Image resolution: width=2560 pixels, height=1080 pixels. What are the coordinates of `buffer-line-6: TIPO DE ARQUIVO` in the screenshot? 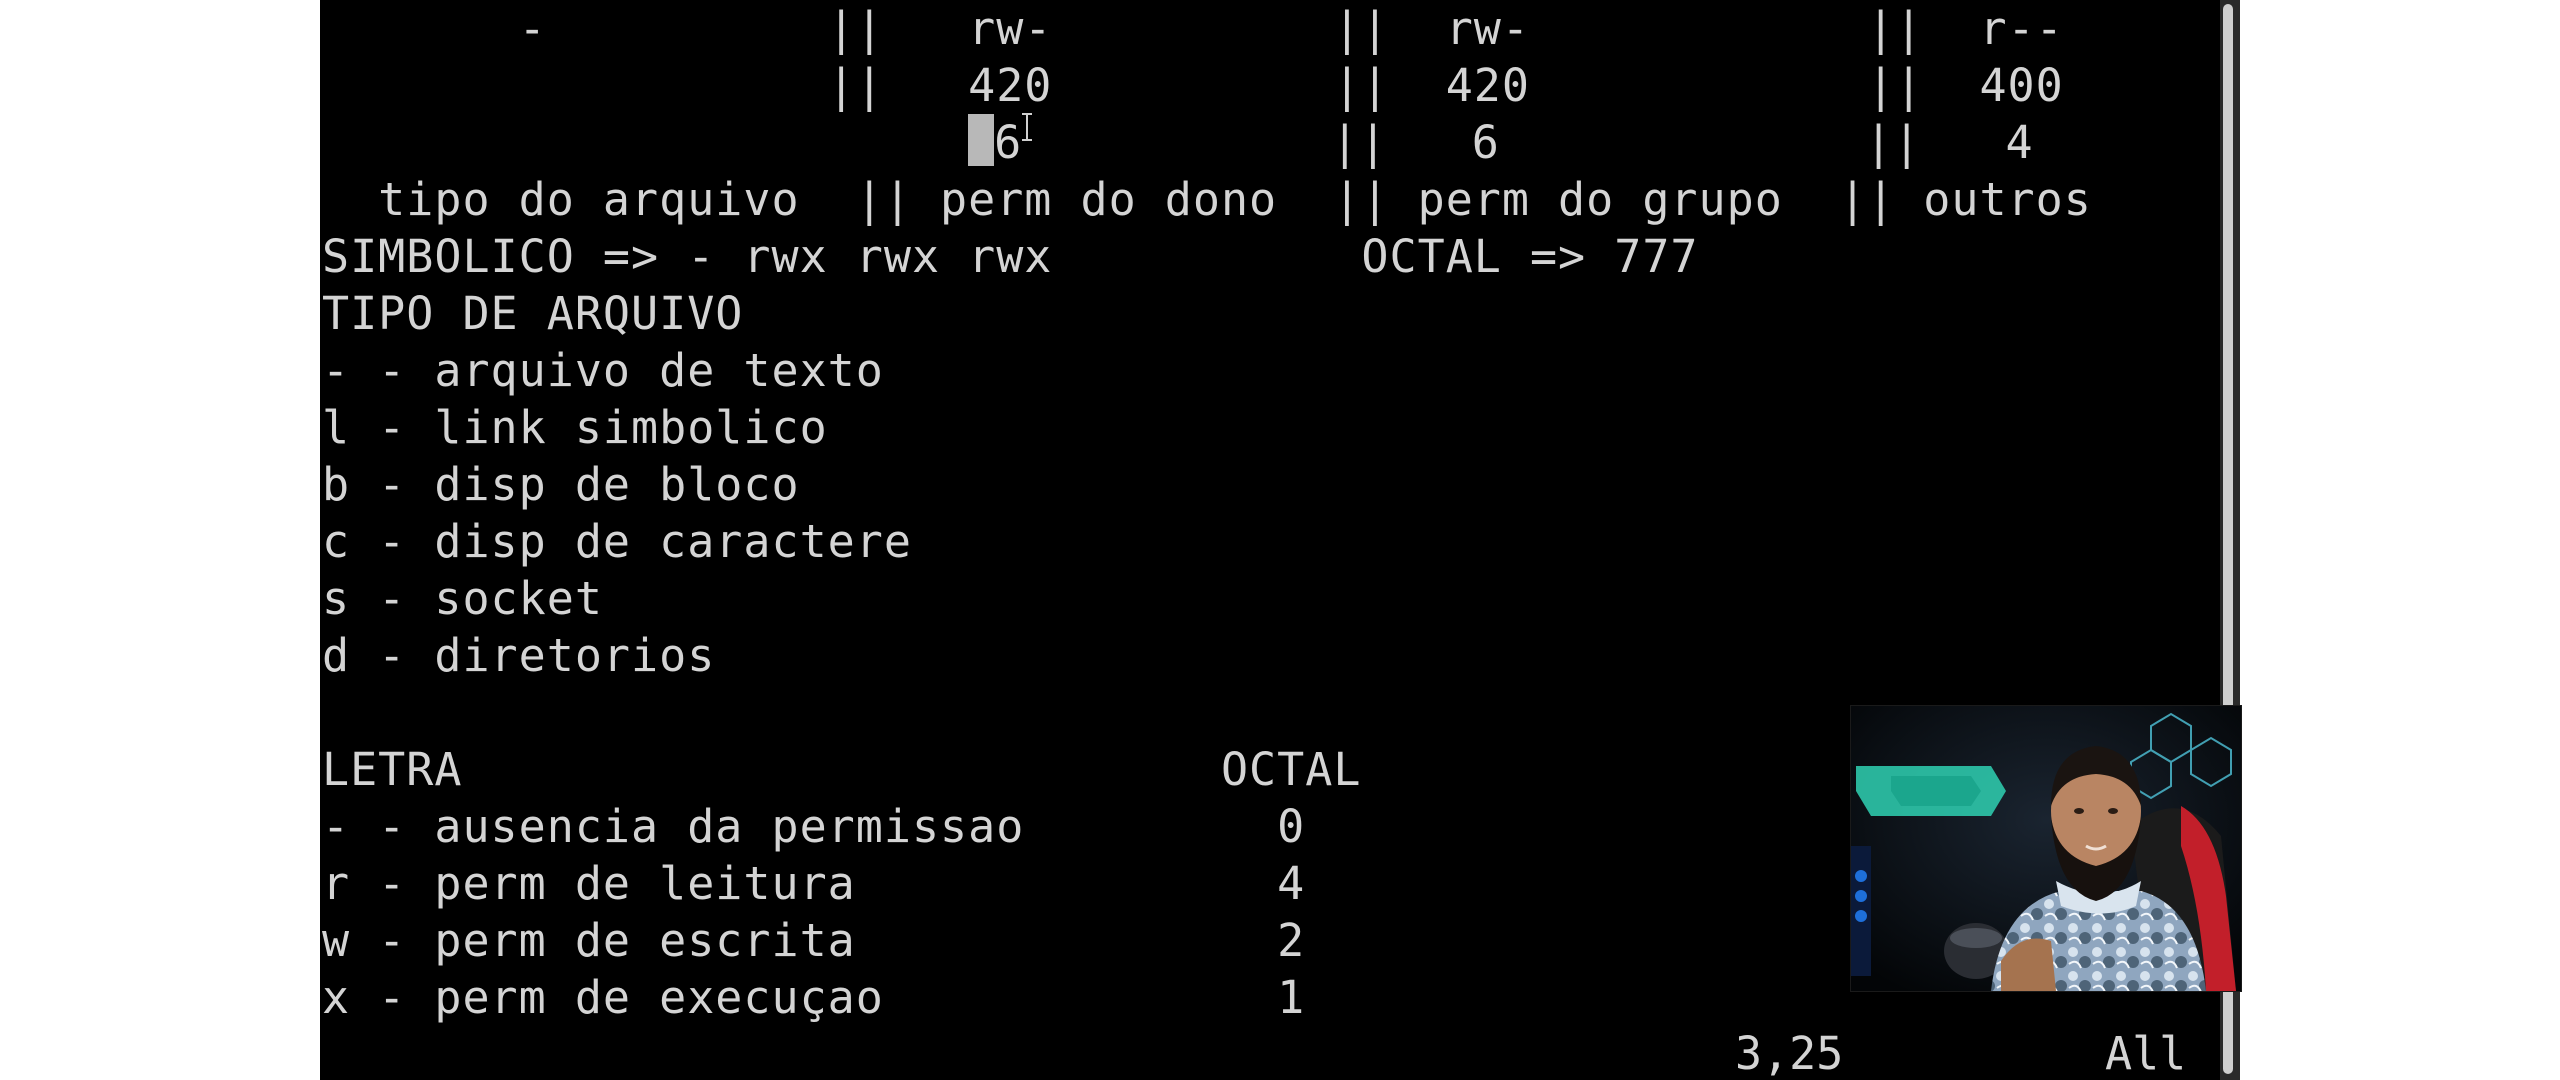 It's located at (1207, 313).